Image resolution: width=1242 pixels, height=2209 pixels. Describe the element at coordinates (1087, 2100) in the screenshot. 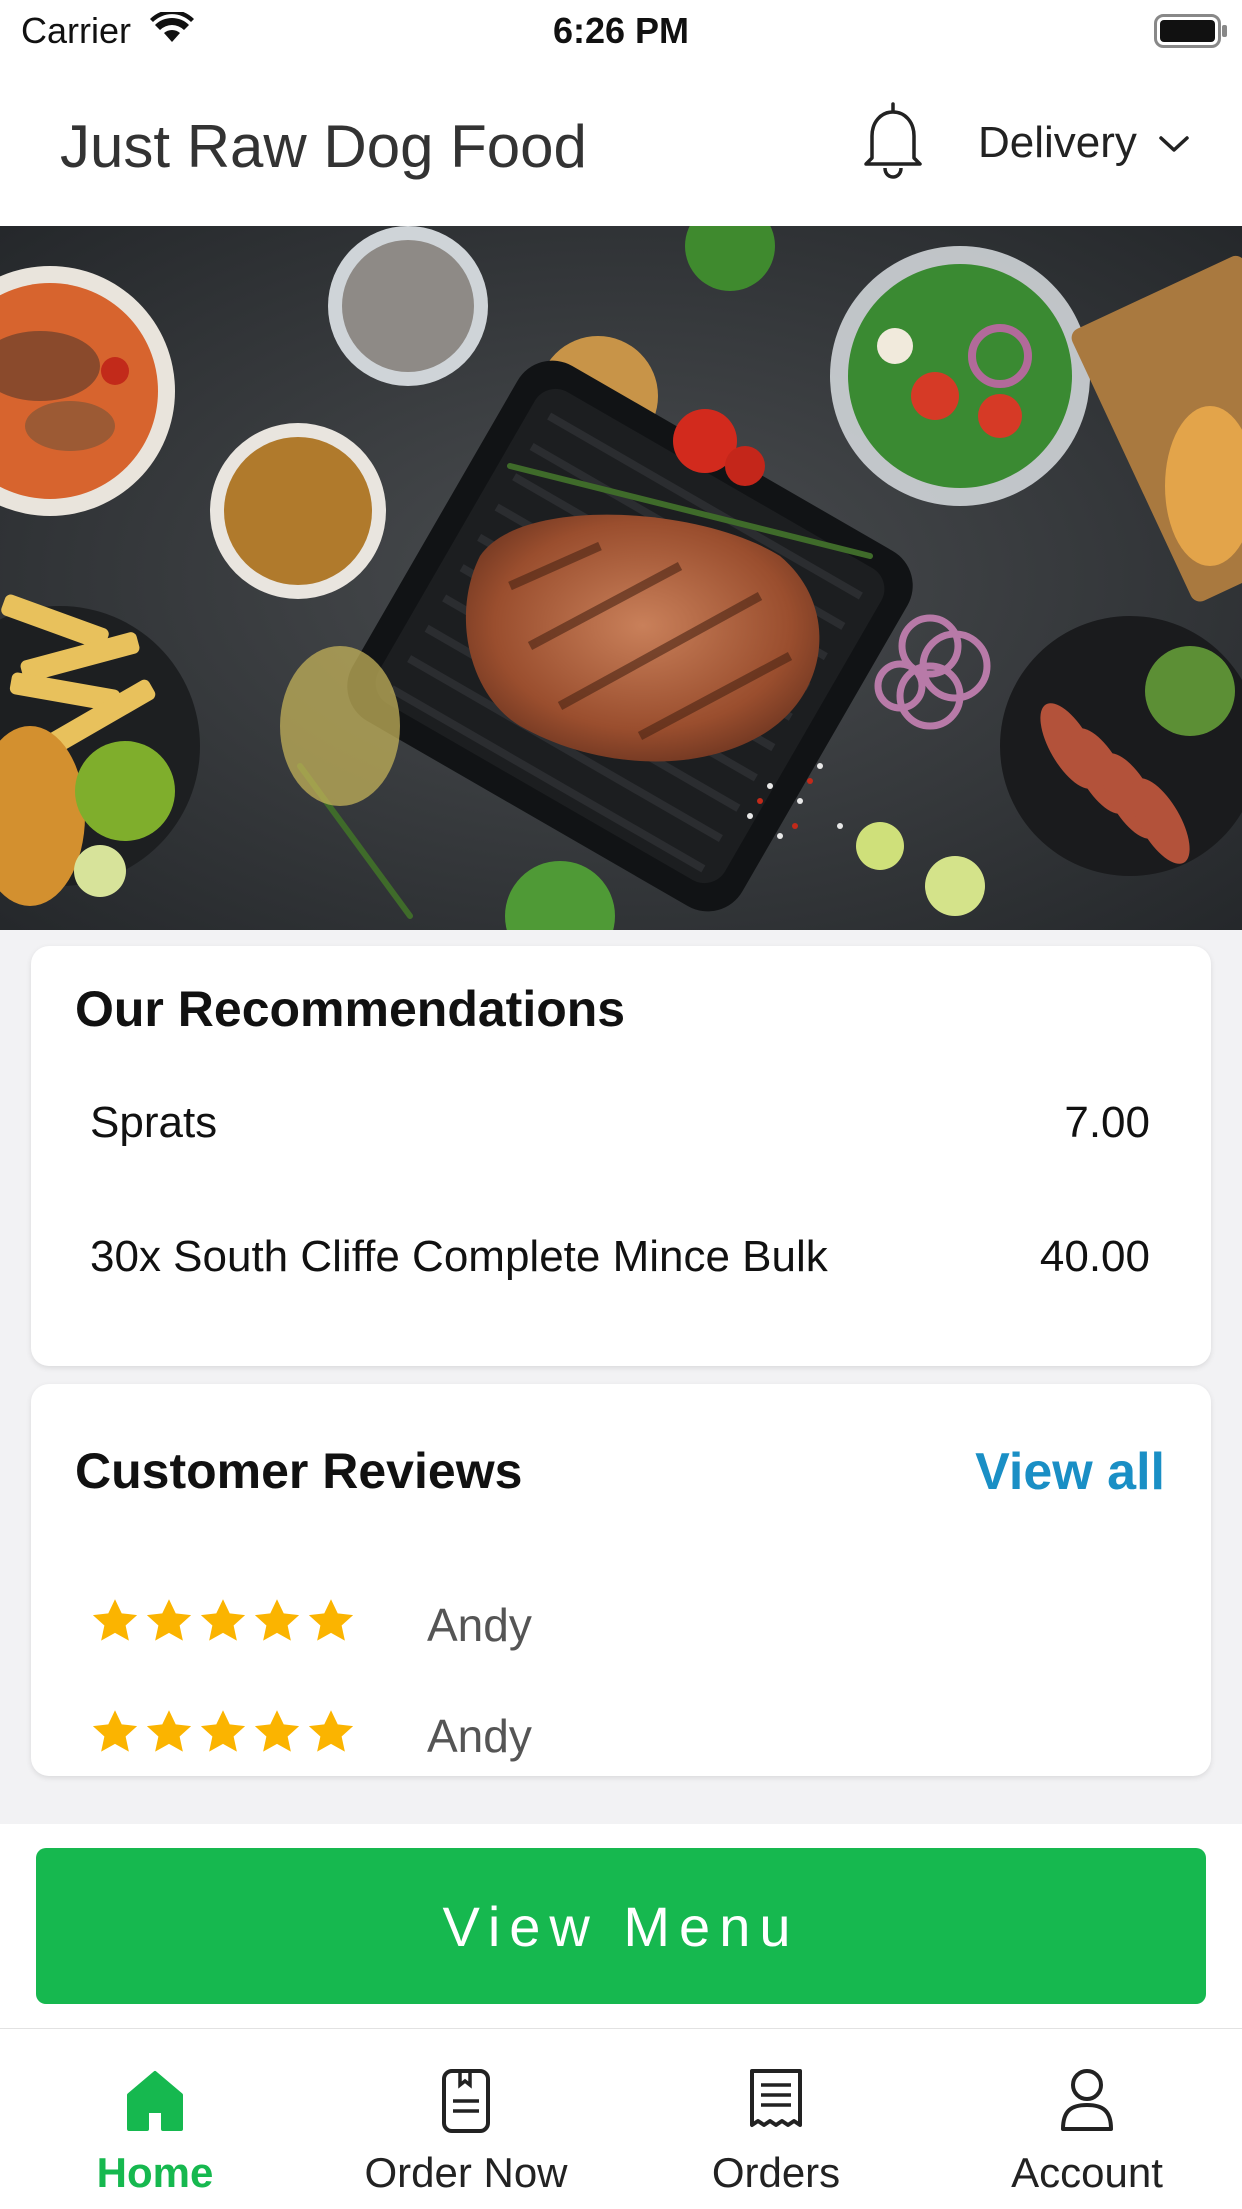

I see `user-icon` at that location.